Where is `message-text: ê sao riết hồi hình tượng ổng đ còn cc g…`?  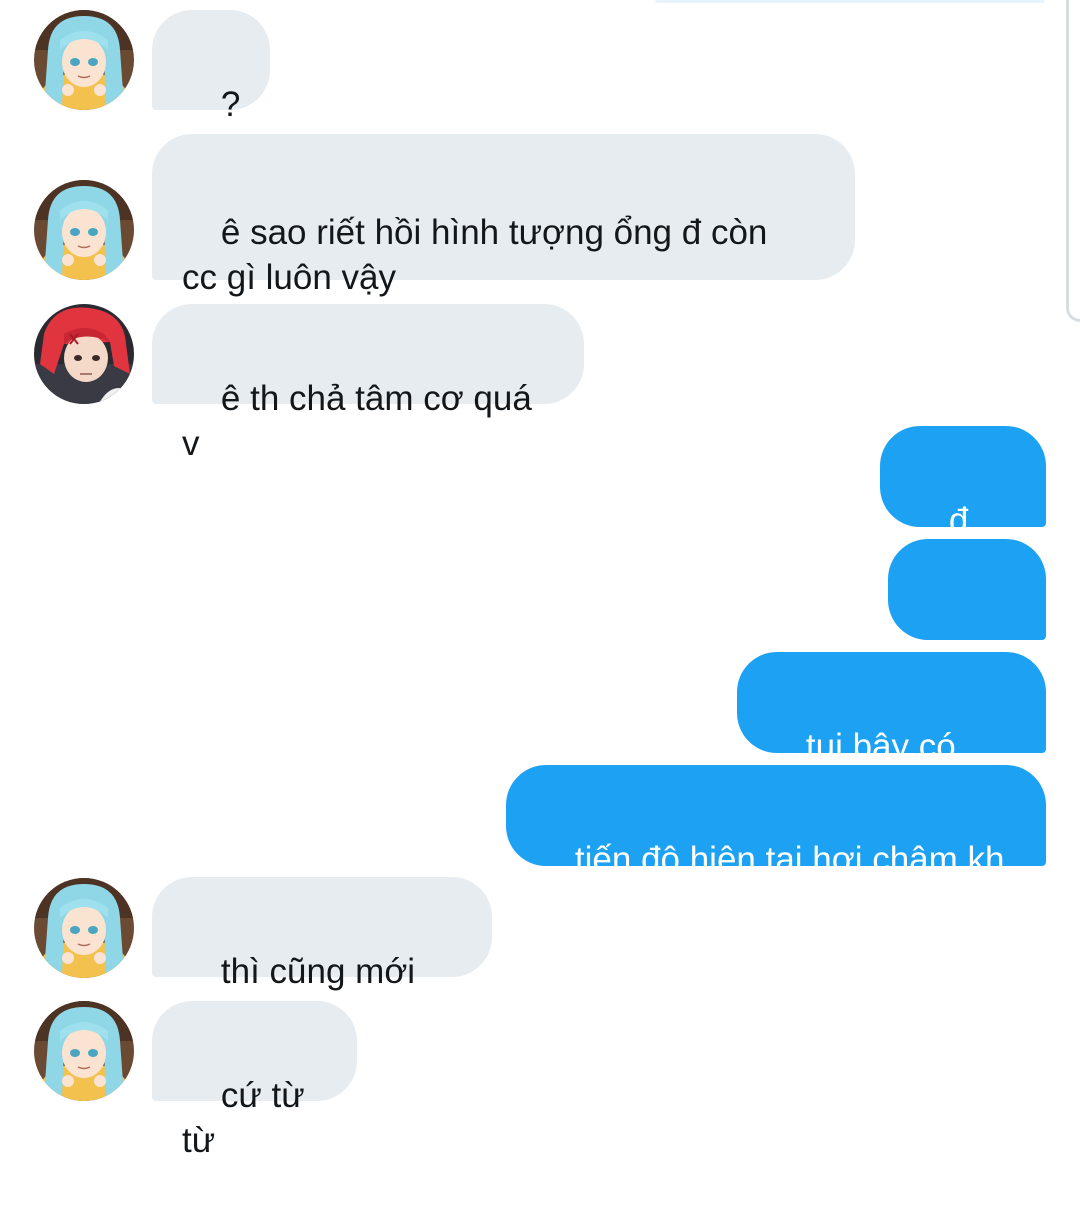
message-text: ê sao riết hồi hình tượng ổng đ còn cc g… is located at coordinates (475, 255).